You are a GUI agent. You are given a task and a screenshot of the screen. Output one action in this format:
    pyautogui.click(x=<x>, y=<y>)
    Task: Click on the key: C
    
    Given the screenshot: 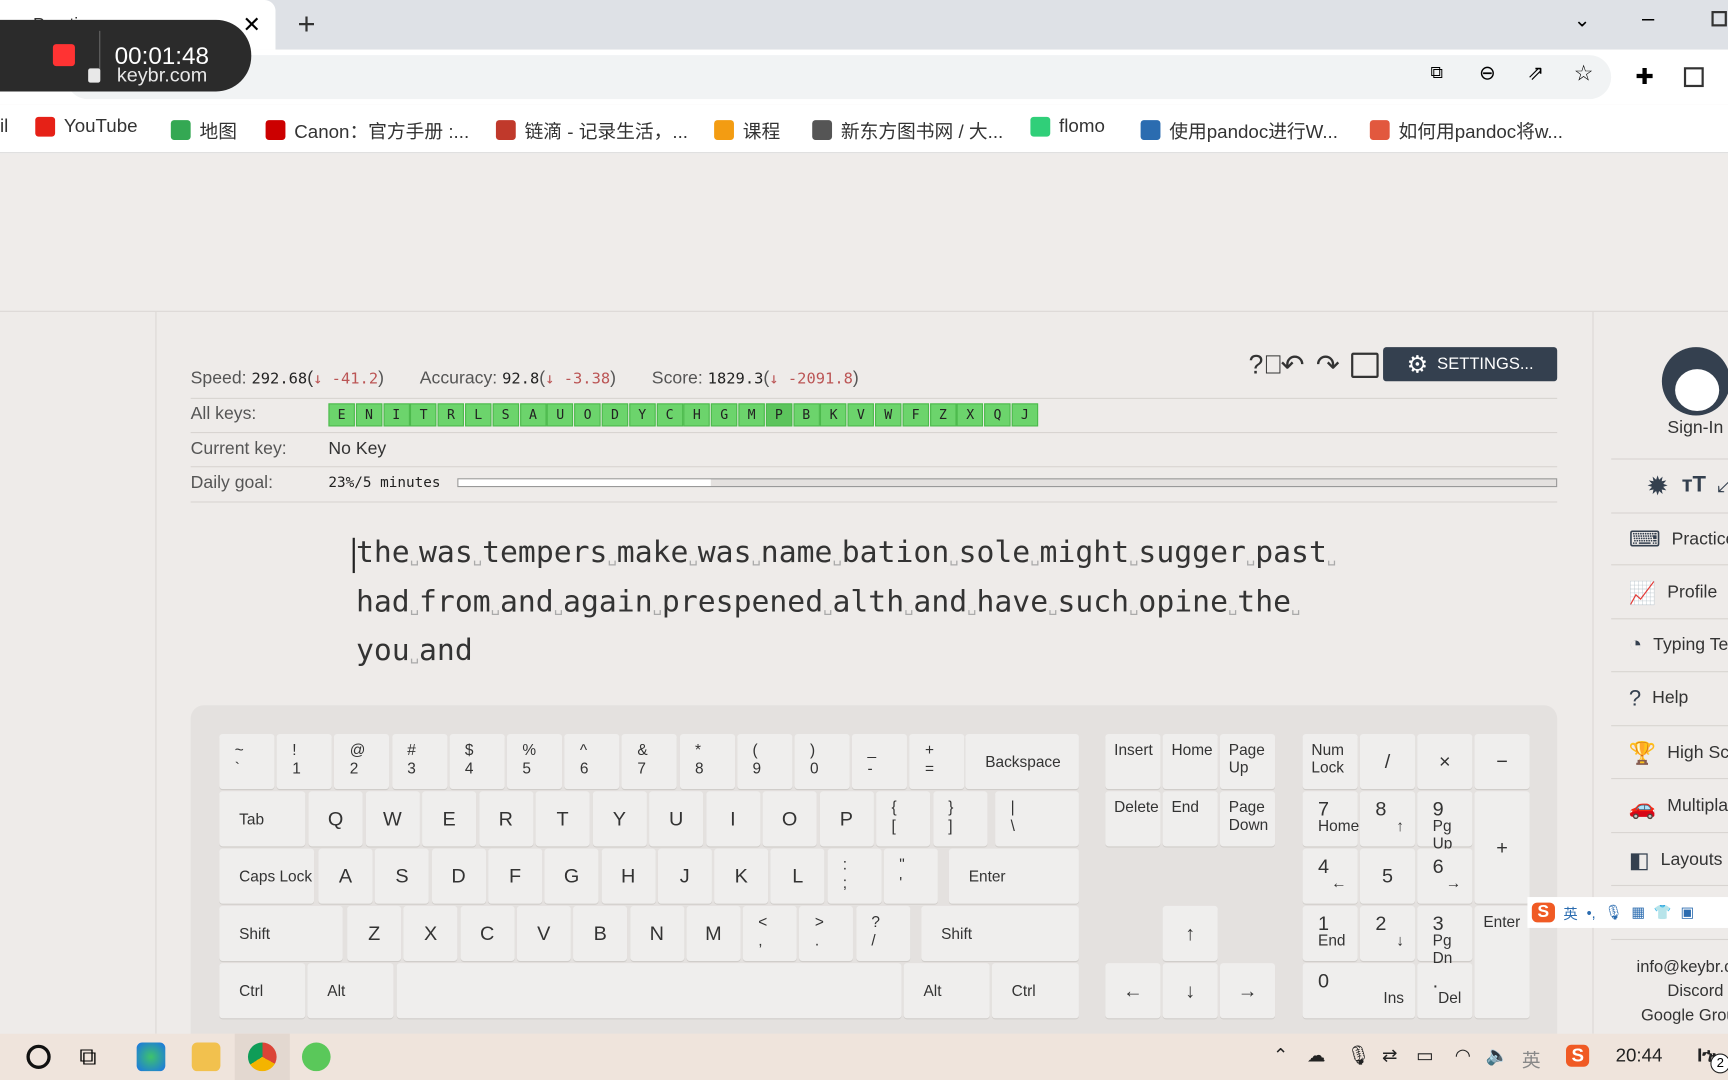 What is the action you would take?
    pyautogui.click(x=487, y=933)
    